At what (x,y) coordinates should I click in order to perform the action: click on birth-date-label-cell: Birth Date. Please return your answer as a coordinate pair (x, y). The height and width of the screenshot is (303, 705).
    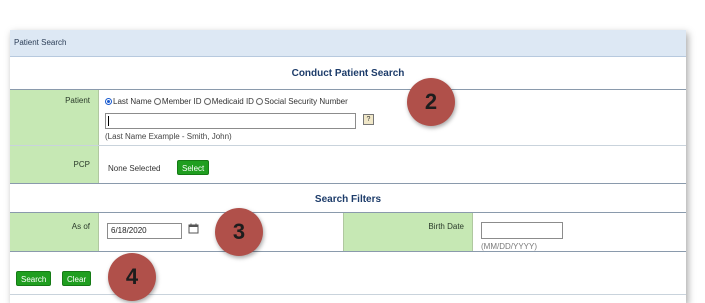
    Looking at the image, I should click on (408, 232).